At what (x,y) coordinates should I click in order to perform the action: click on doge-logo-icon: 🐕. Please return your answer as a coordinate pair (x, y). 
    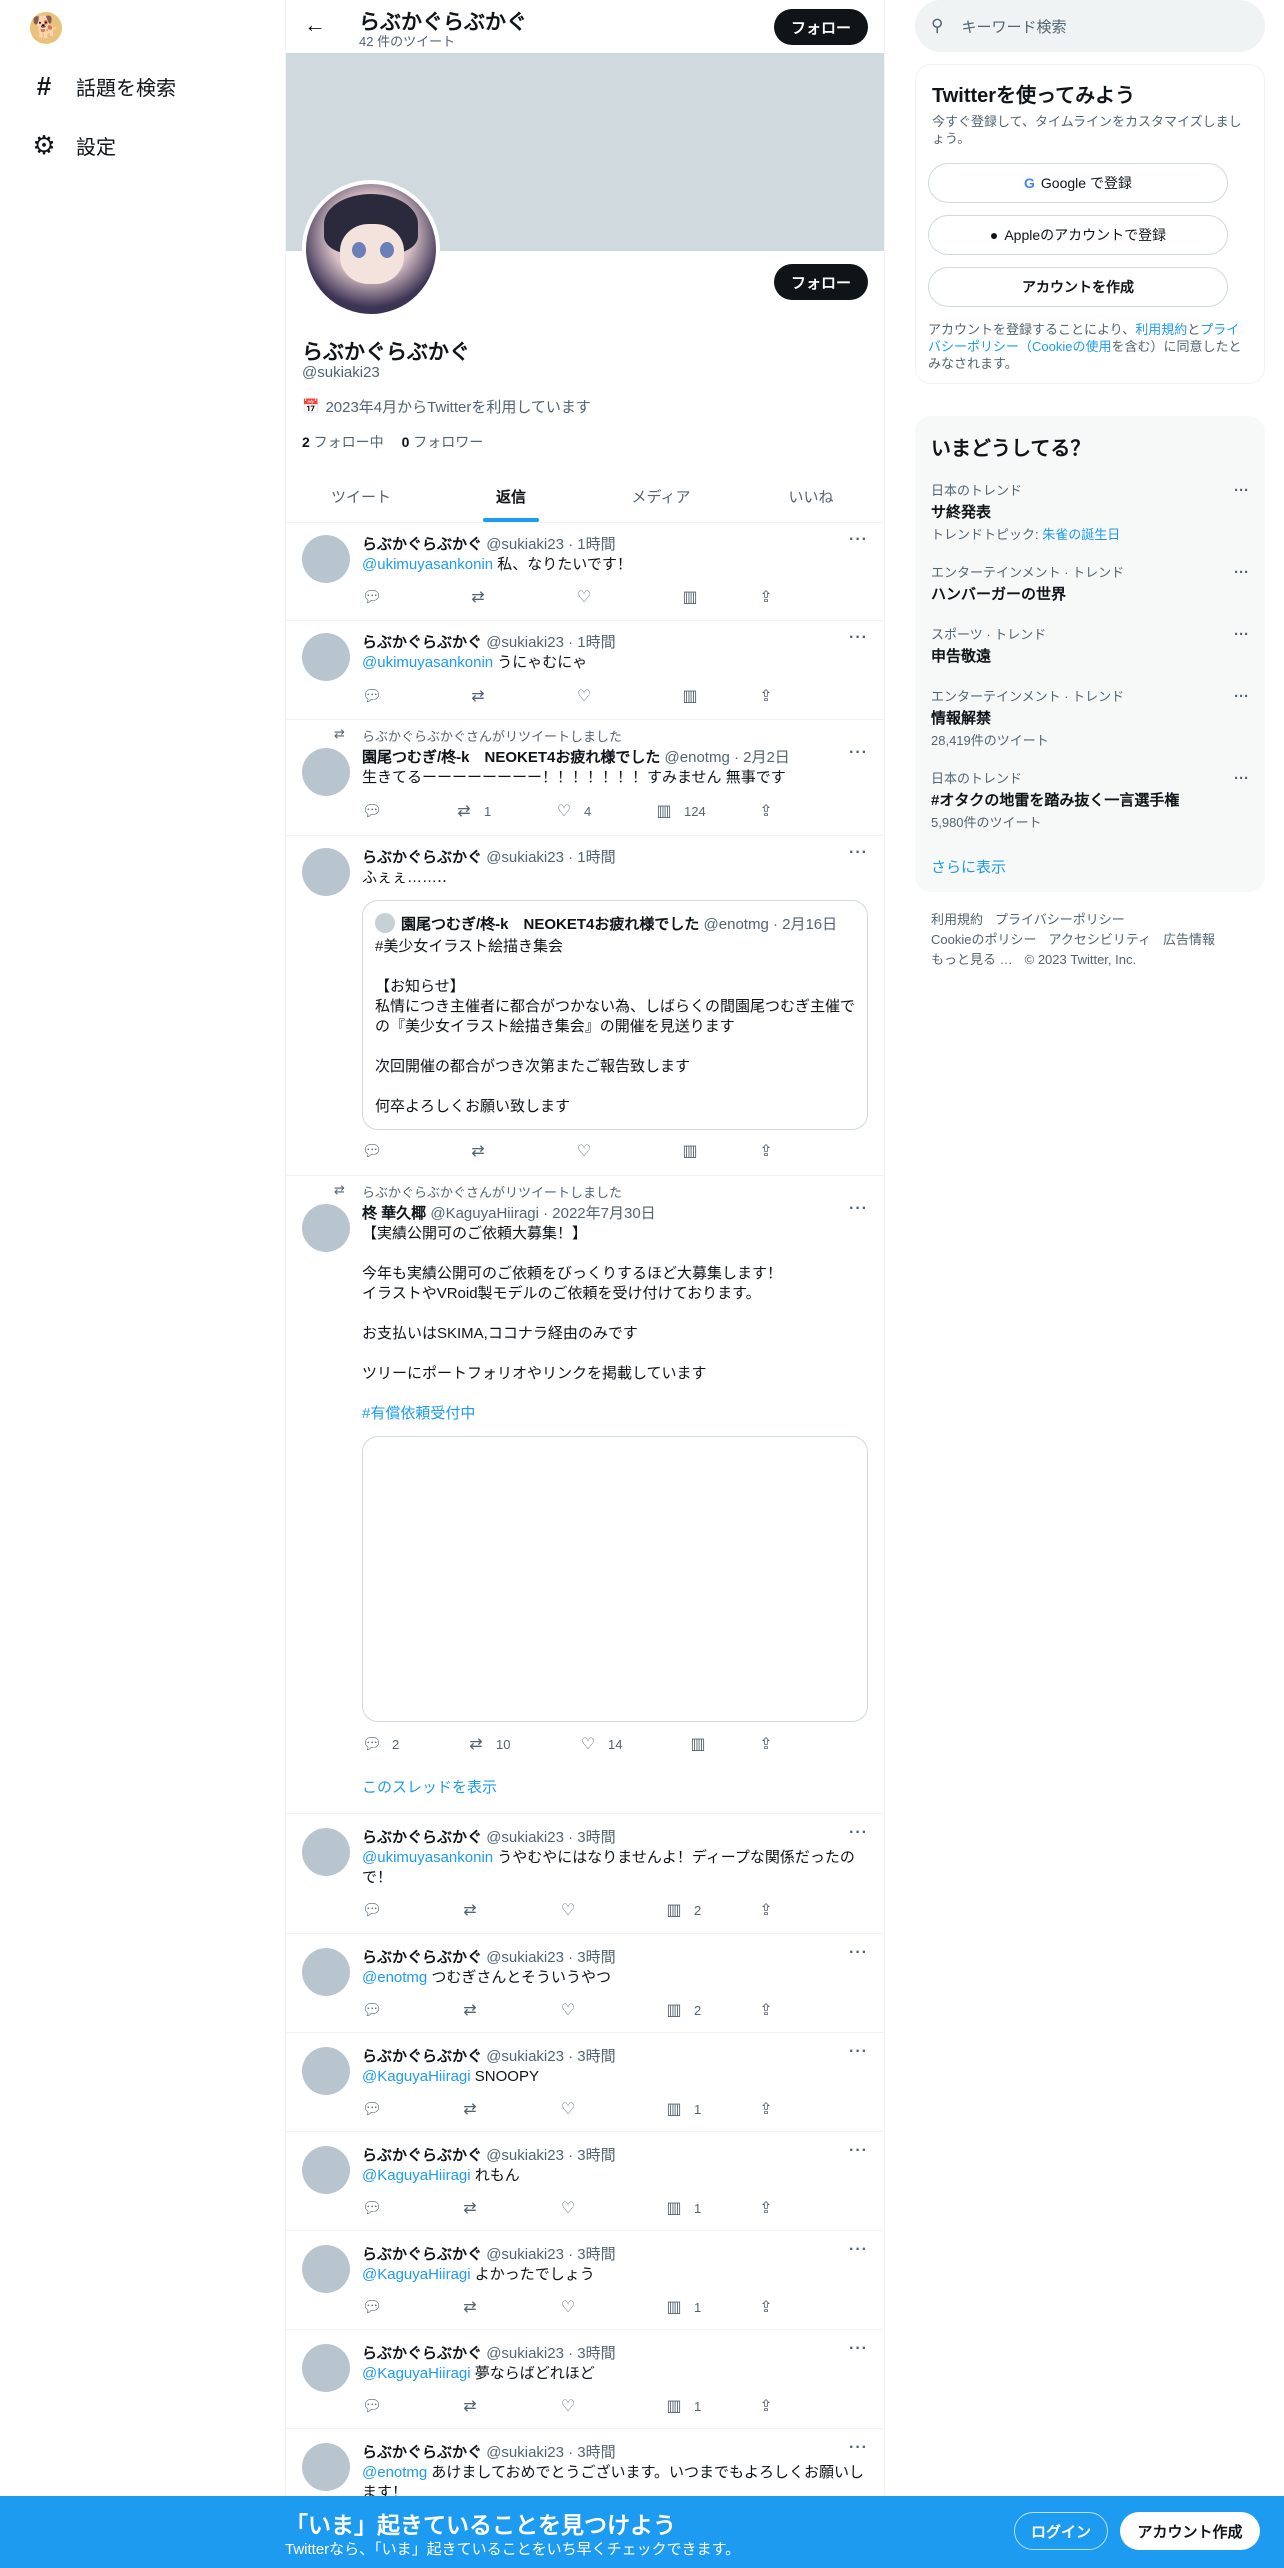
    Looking at the image, I should click on (46, 28).